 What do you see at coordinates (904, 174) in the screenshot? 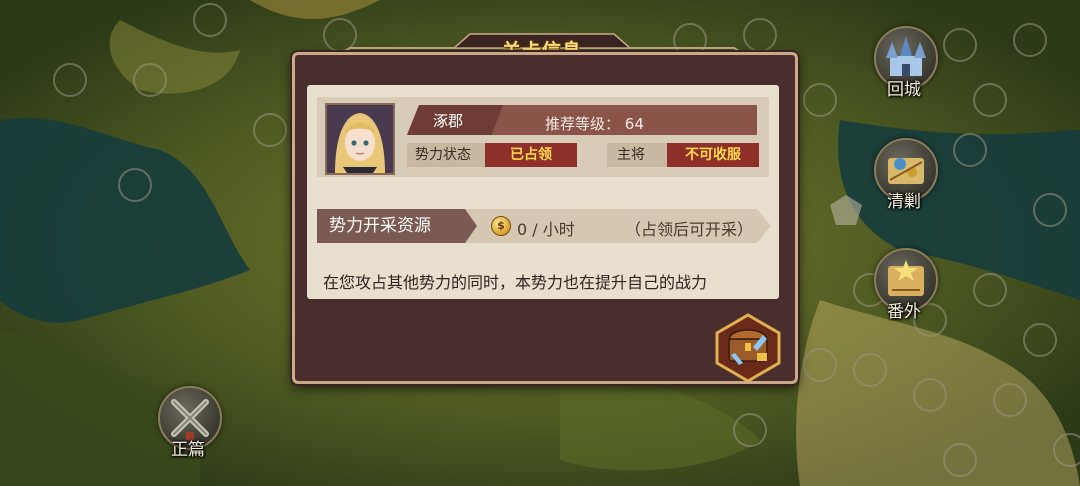
I see `clear-button: 清剿` at bounding box center [904, 174].